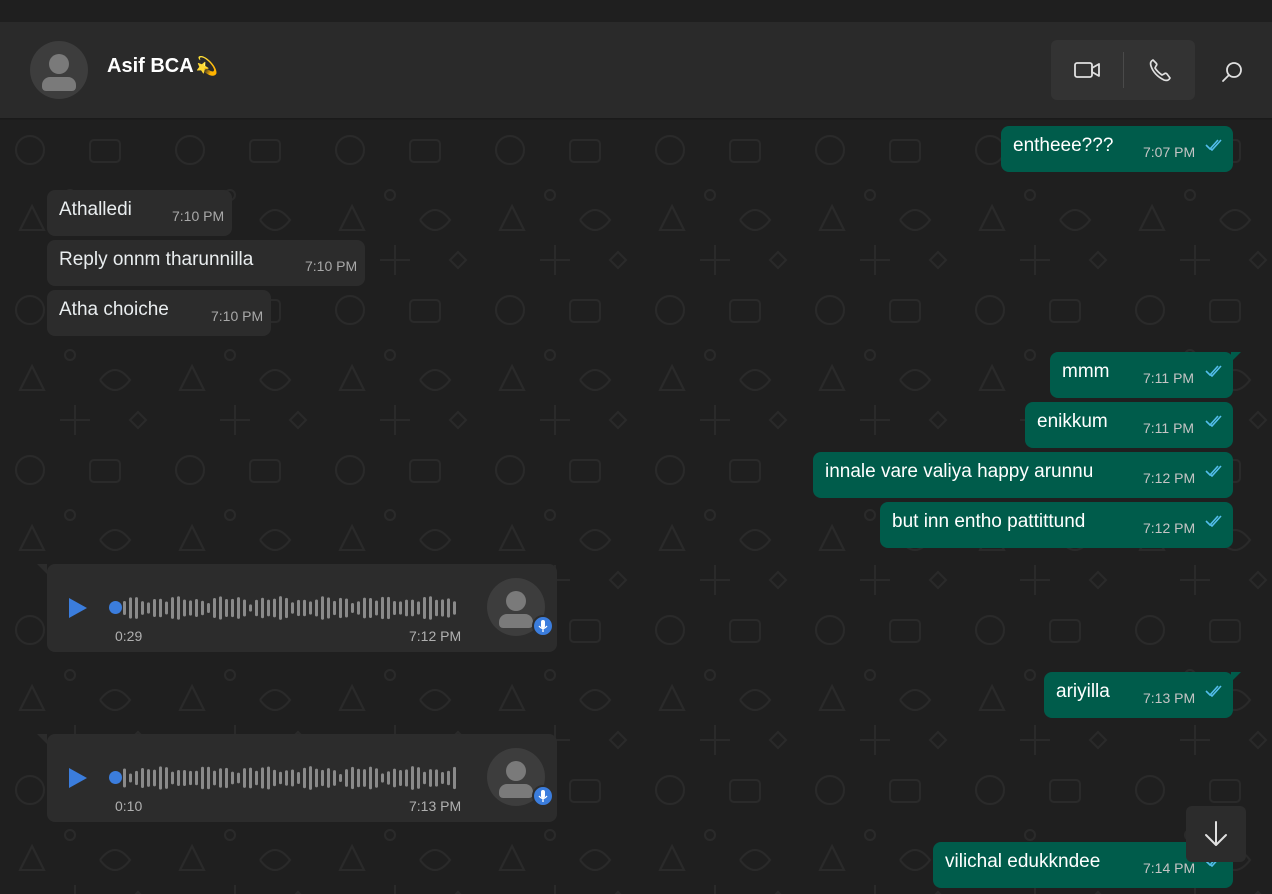 This screenshot has width=1272, height=894. I want to click on voice-message: 0:10 7:13 PM, so click(302, 778).